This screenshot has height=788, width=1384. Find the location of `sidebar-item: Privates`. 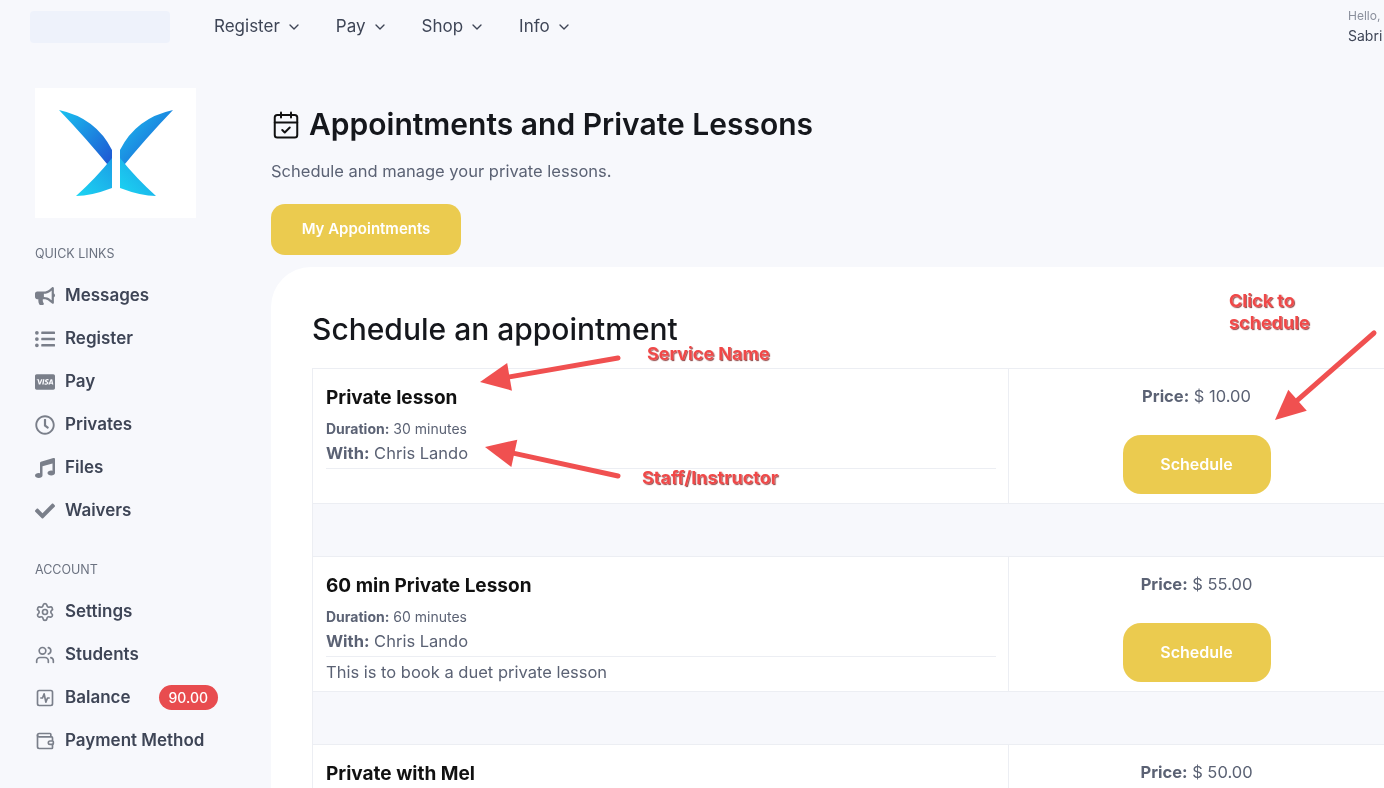

sidebar-item: Privates is located at coordinates (153, 424).